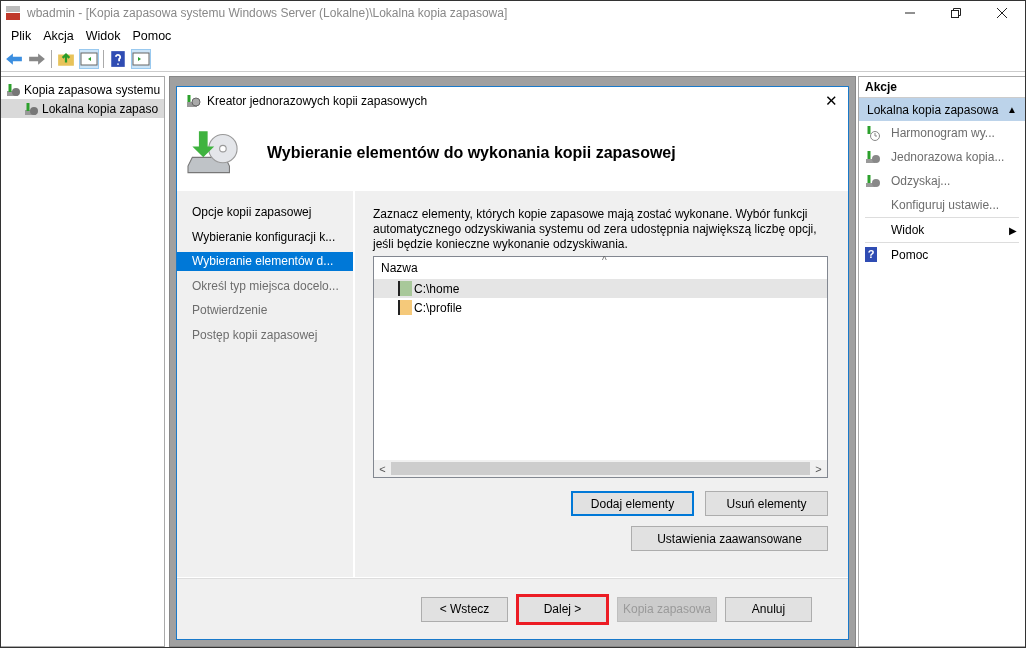 The height and width of the screenshot is (648, 1026). Describe the element at coordinates (831, 101) in the screenshot. I see `close-button: ✕` at that location.